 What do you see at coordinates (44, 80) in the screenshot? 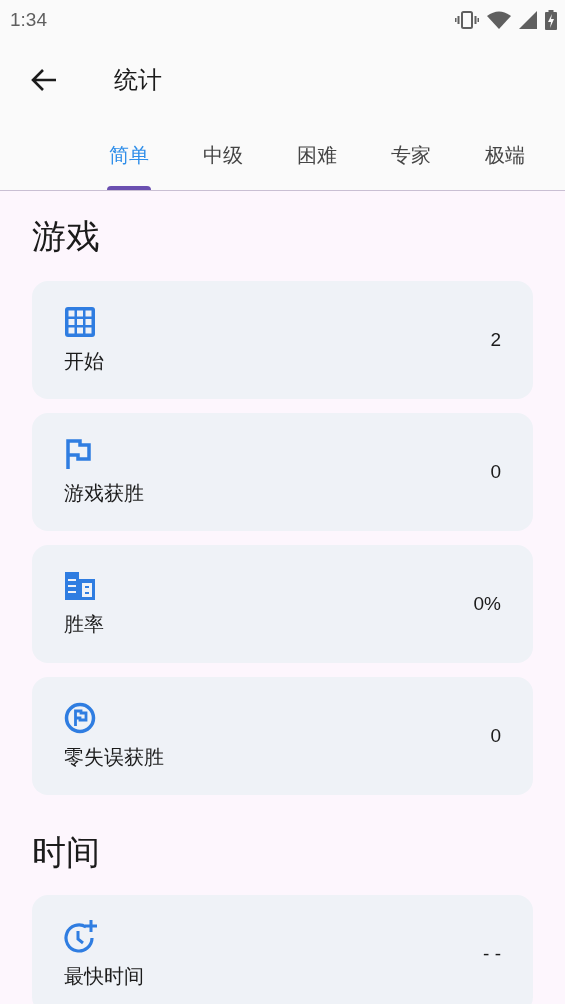
I see `back-arrow-icon` at bounding box center [44, 80].